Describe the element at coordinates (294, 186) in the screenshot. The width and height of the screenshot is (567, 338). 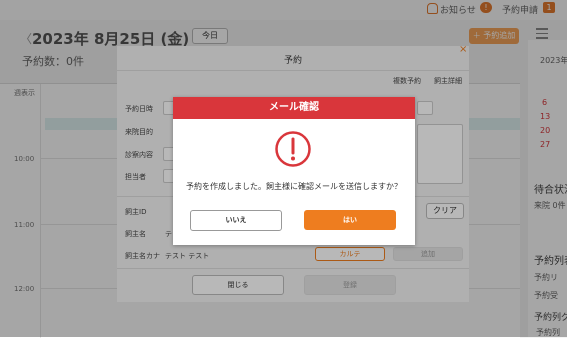
I see `dialog-message: 予約を作成しました。飼主様に確認メールを送信しますか？` at that location.